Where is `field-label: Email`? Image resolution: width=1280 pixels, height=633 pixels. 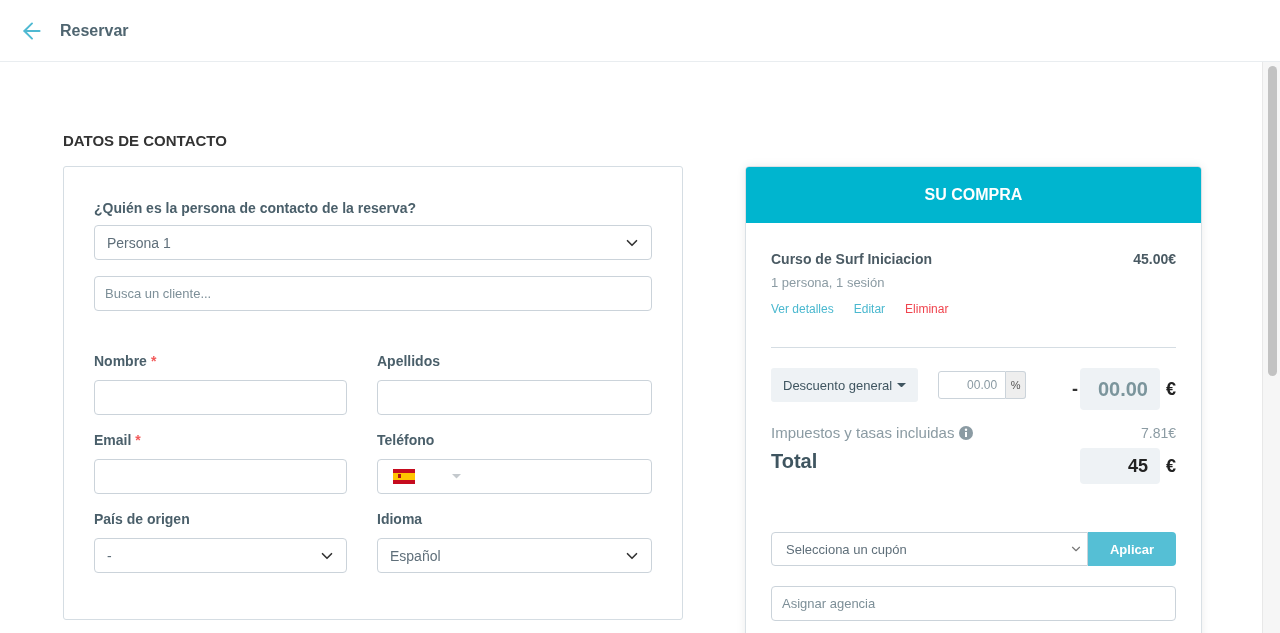 field-label: Email is located at coordinates (113, 440).